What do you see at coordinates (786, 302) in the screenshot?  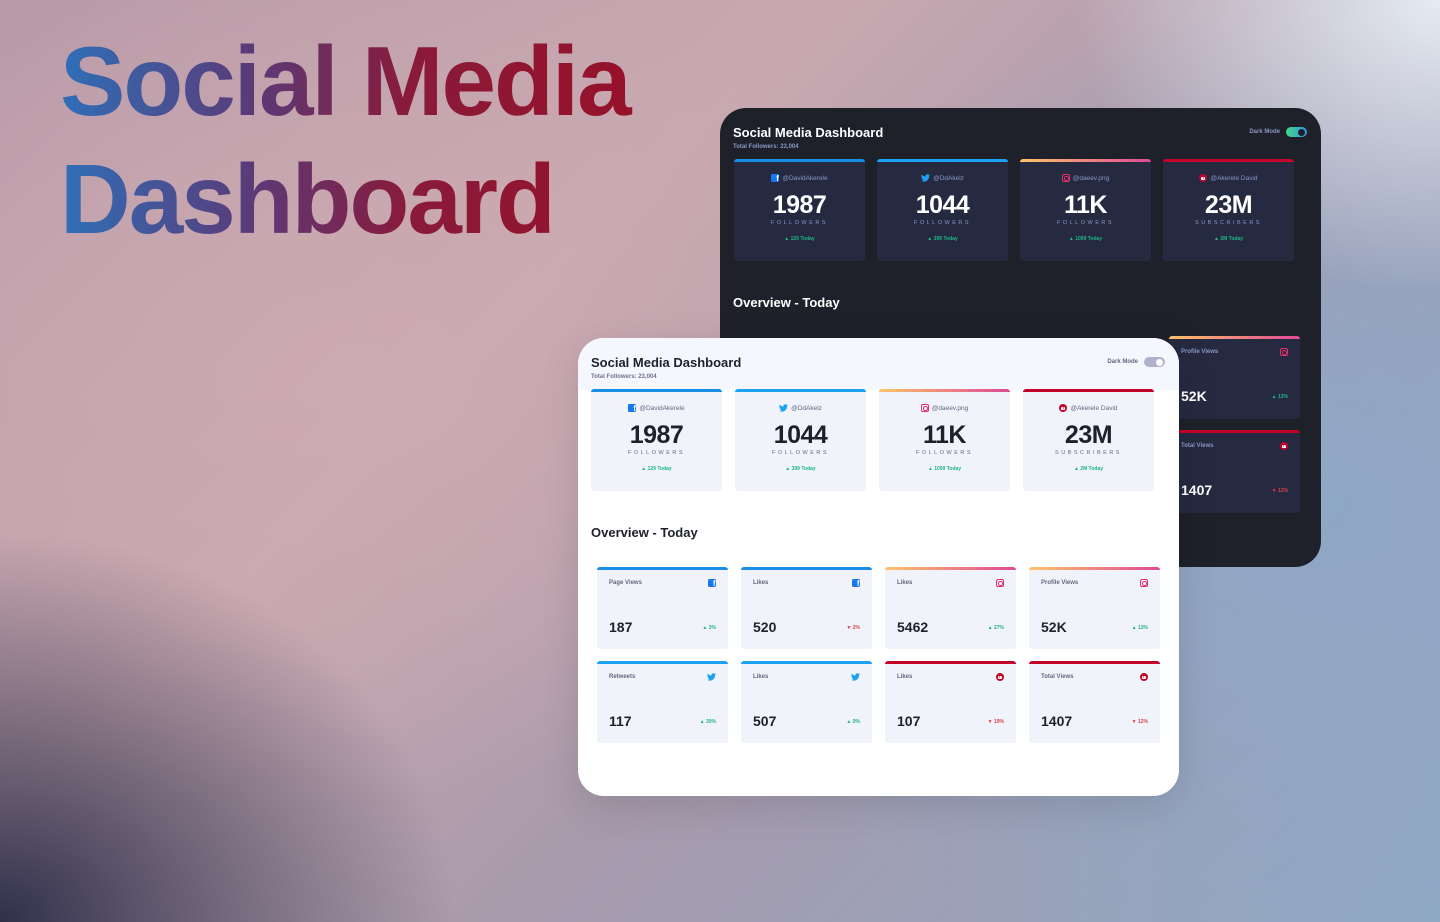 I see `overview-title: Overview - Today` at bounding box center [786, 302].